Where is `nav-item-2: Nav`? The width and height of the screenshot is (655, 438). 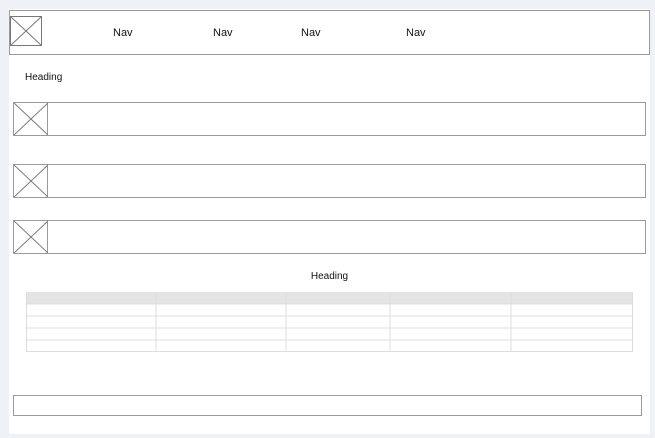
nav-item-2: Nav is located at coordinates (223, 33).